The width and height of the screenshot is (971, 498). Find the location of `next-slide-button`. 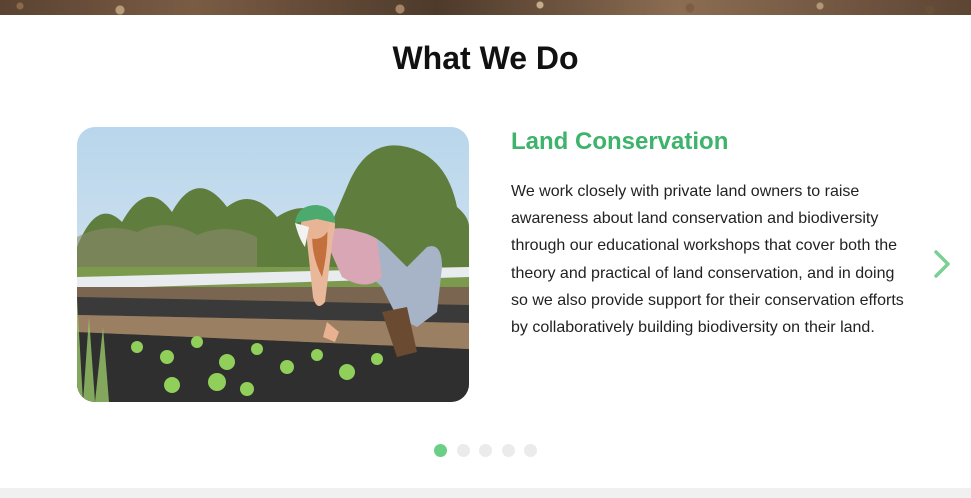

next-slide-button is located at coordinates (942, 264).